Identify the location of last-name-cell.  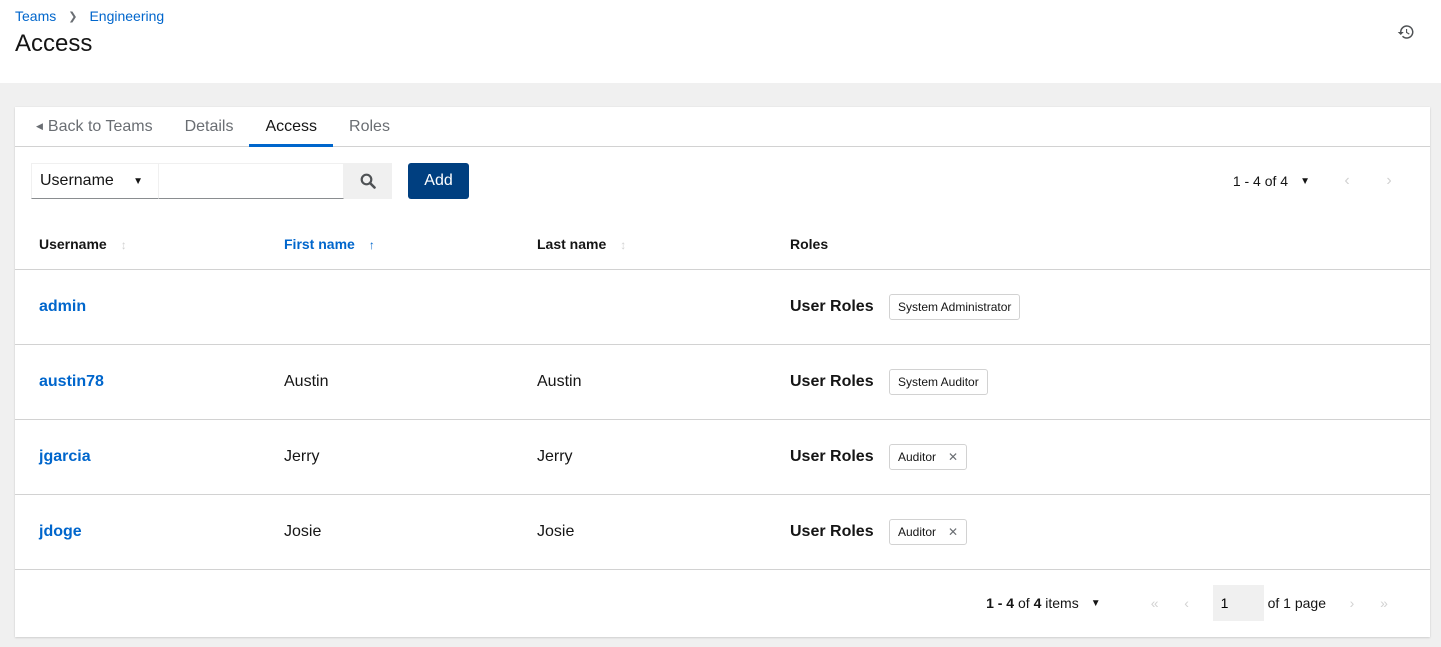
(663, 307).